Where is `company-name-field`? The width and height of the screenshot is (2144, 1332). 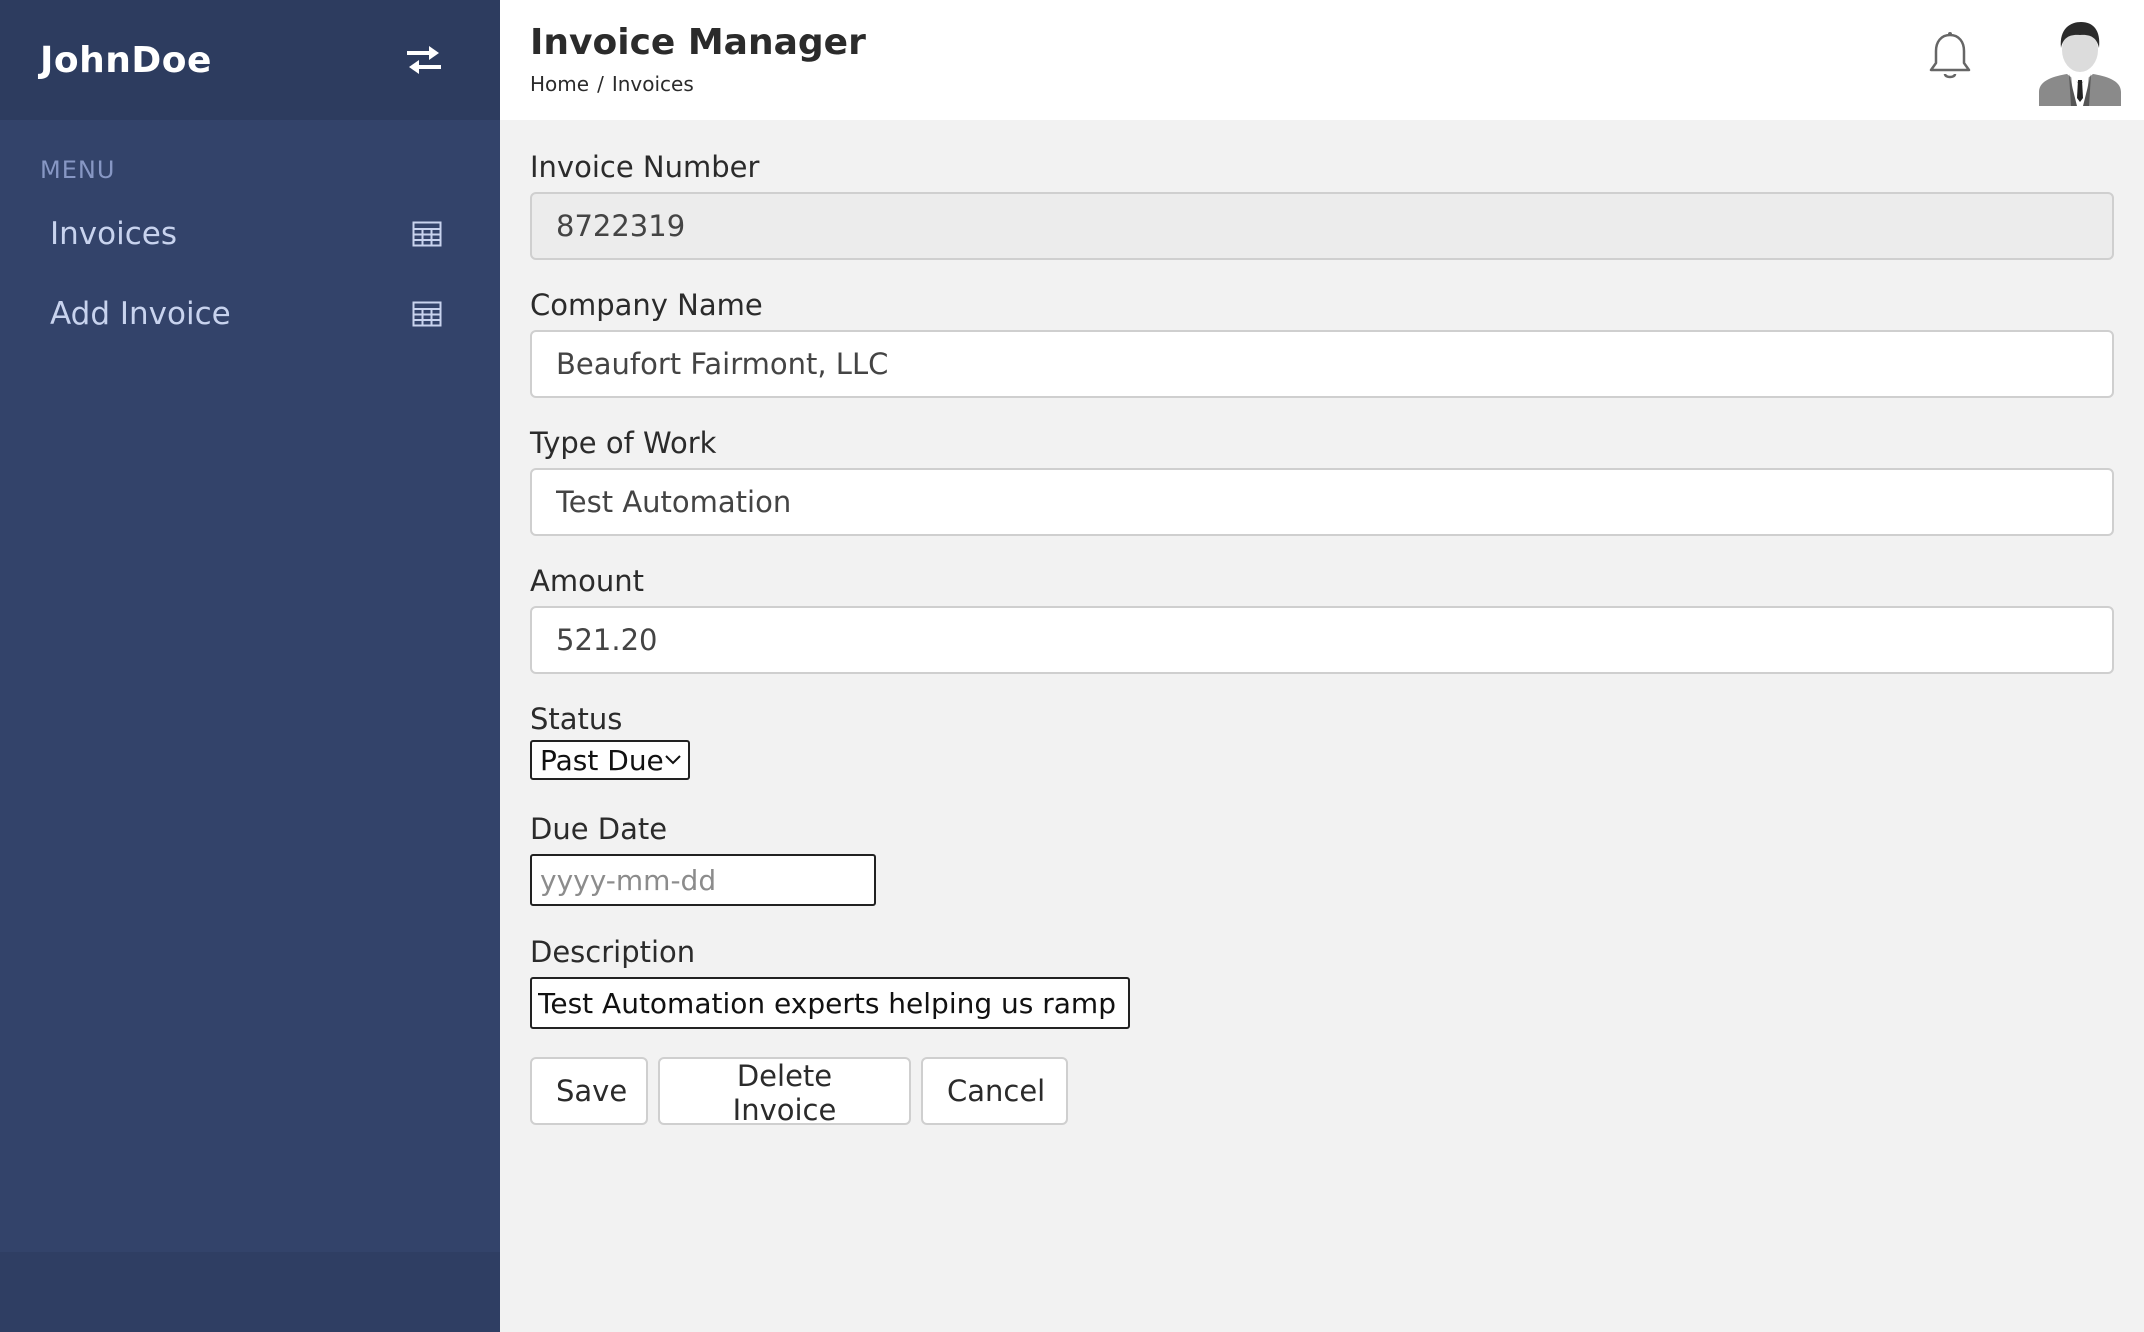
company-name-field is located at coordinates (1322, 364).